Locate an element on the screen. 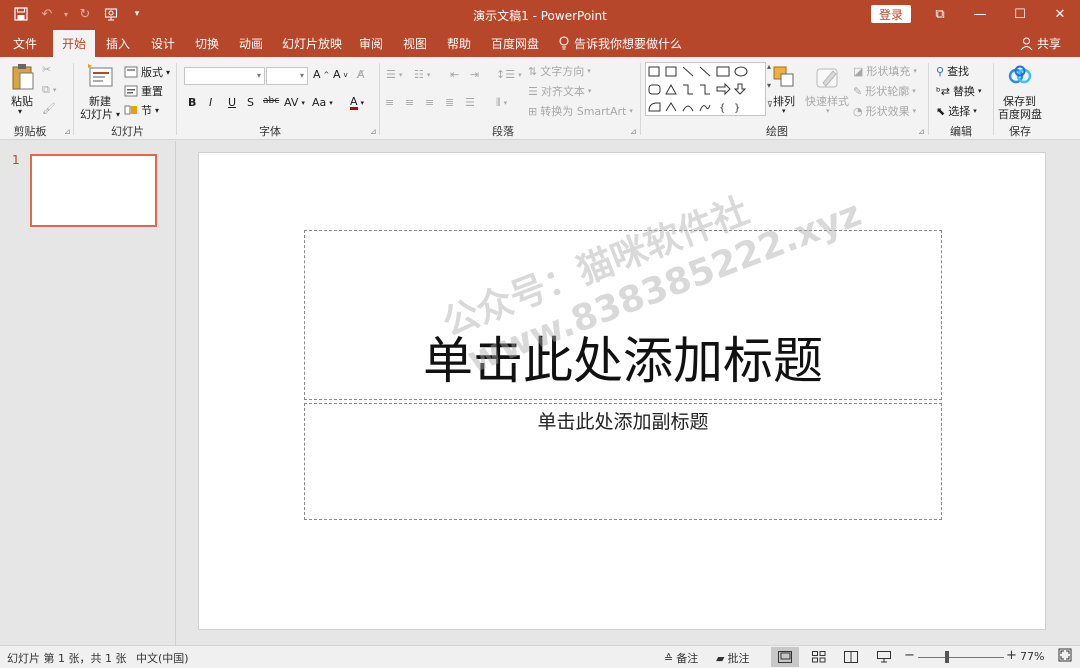 This screenshot has width=1080, height=668. font-color-button: A ▾ is located at coordinates (357, 103).